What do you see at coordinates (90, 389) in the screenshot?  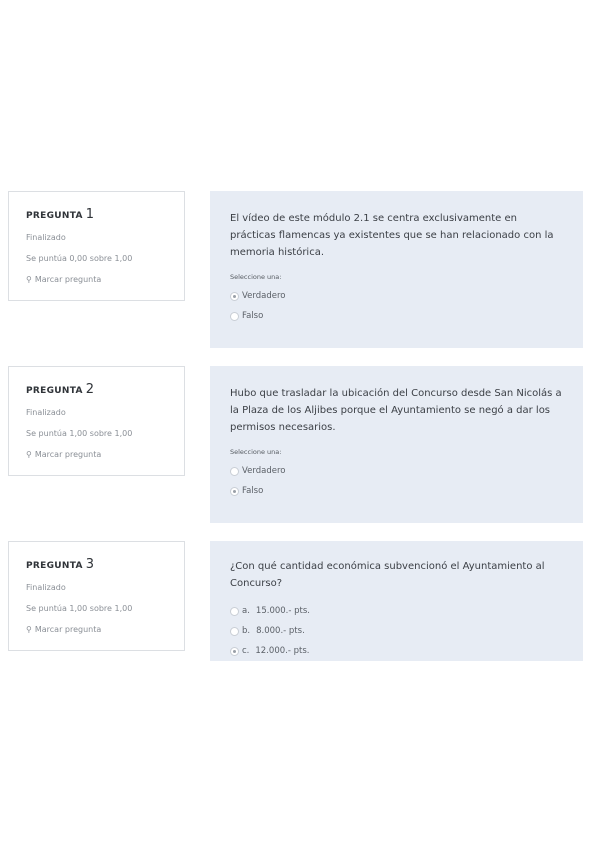 I see `question-number: 2` at bounding box center [90, 389].